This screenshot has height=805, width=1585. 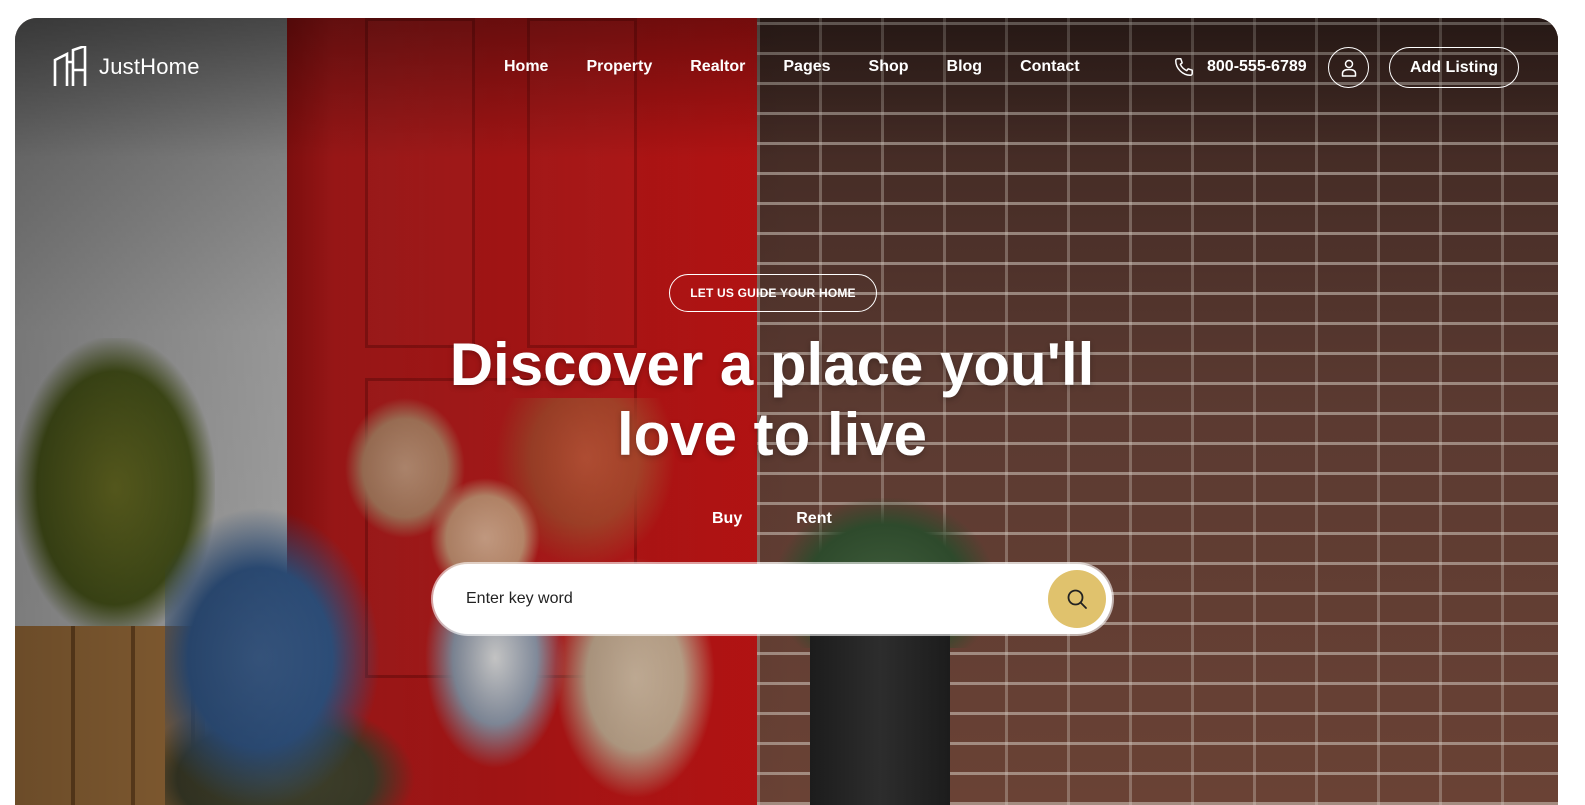 I want to click on user-account-button, so click(x=1348, y=67).